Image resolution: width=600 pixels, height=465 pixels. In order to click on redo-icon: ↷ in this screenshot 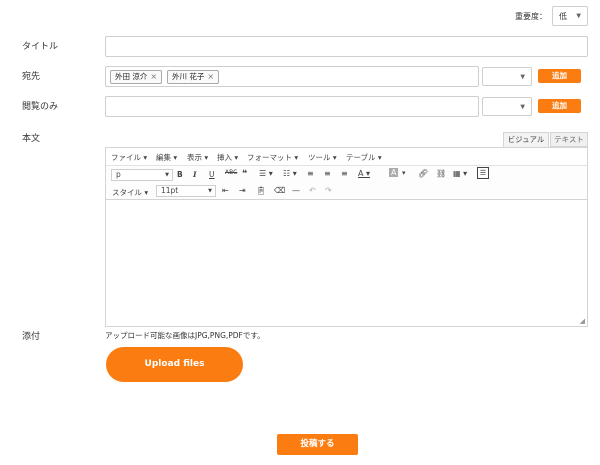, I will do `click(328, 190)`.